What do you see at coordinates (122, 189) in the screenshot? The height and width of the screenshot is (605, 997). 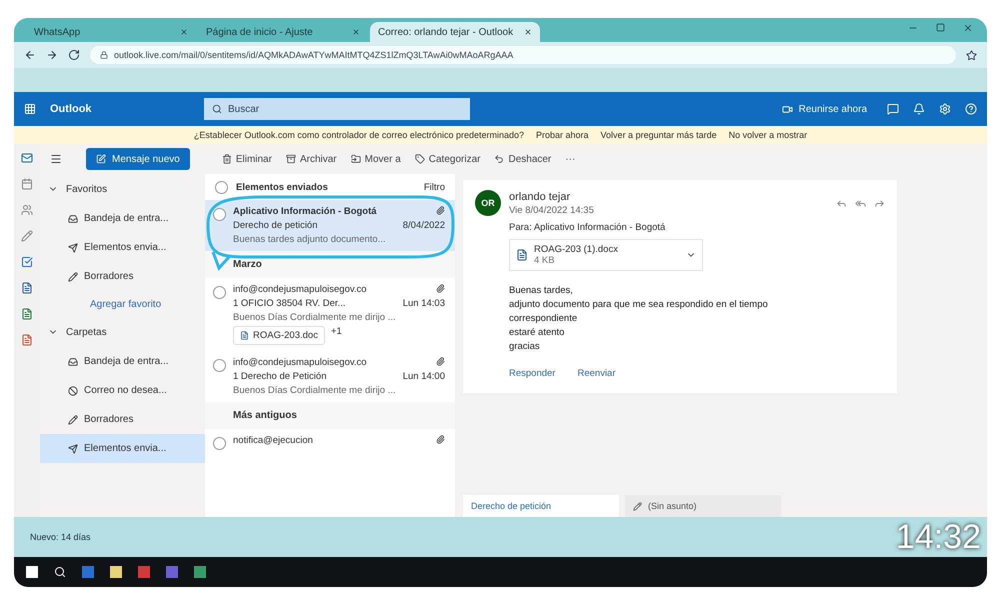 I see `folder-section-title: Favoritos` at bounding box center [122, 189].